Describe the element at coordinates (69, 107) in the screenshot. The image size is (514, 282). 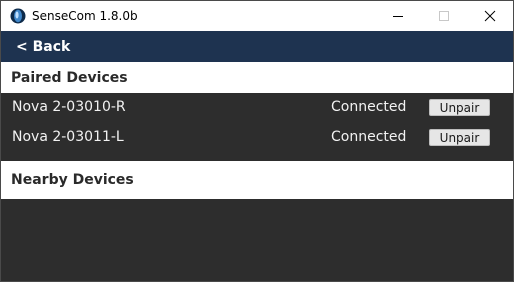
I see `device-name: Nova 2-03010-R` at that location.